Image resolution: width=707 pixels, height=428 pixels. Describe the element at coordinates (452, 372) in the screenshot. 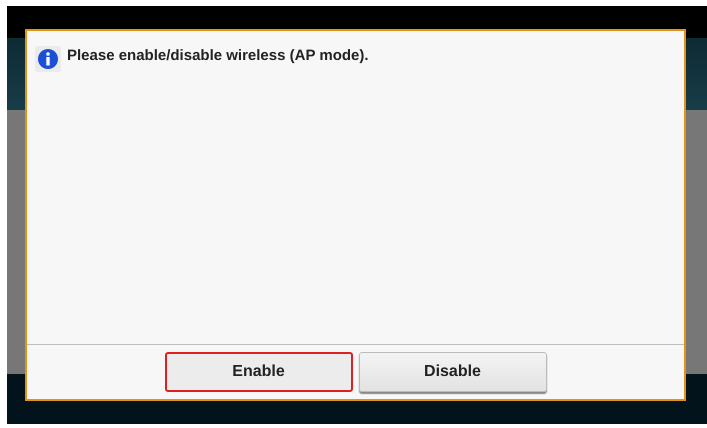

I see `dialog-button: Disable` at that location.